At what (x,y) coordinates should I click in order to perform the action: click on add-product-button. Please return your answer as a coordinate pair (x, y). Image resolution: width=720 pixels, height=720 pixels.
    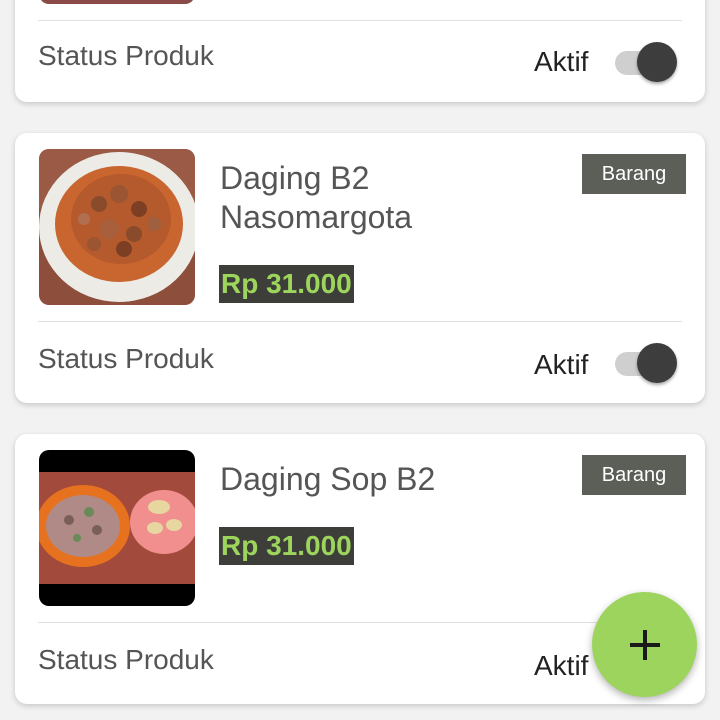
    Looking at the image, I should click on (644, 644).